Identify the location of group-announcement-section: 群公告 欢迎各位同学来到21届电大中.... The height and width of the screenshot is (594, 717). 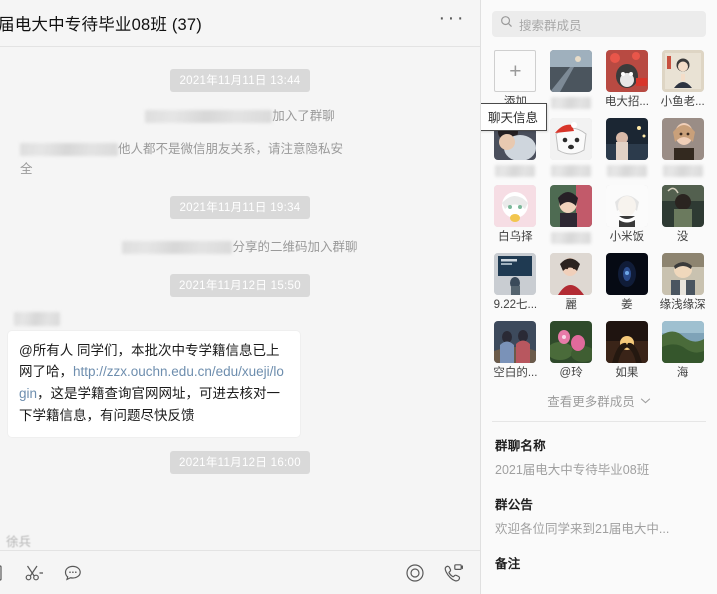
(599, 507).